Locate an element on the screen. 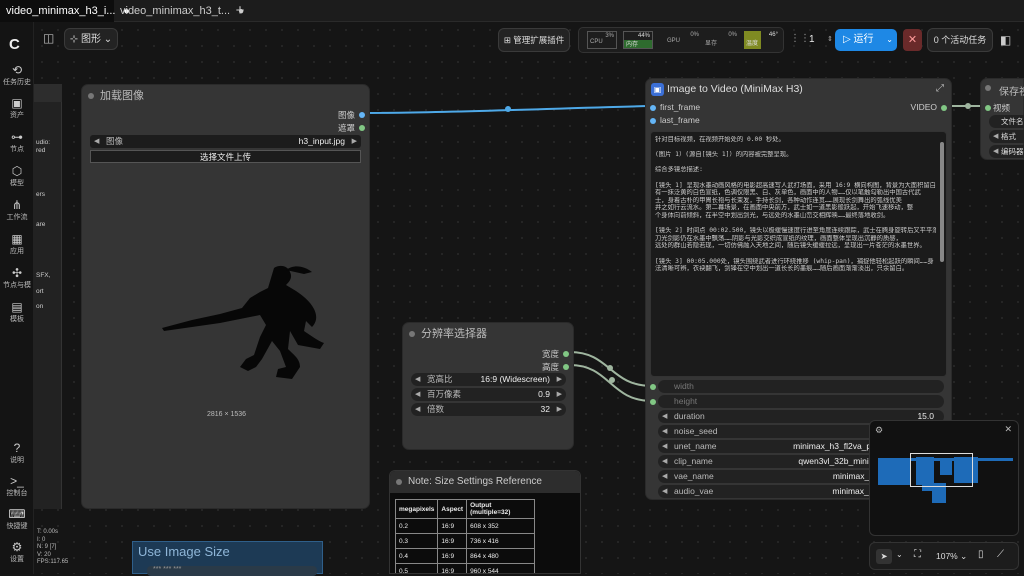 The height and width of the screenshot is (576, 1024). help-icon: ? is located at coordinates (17, 448).